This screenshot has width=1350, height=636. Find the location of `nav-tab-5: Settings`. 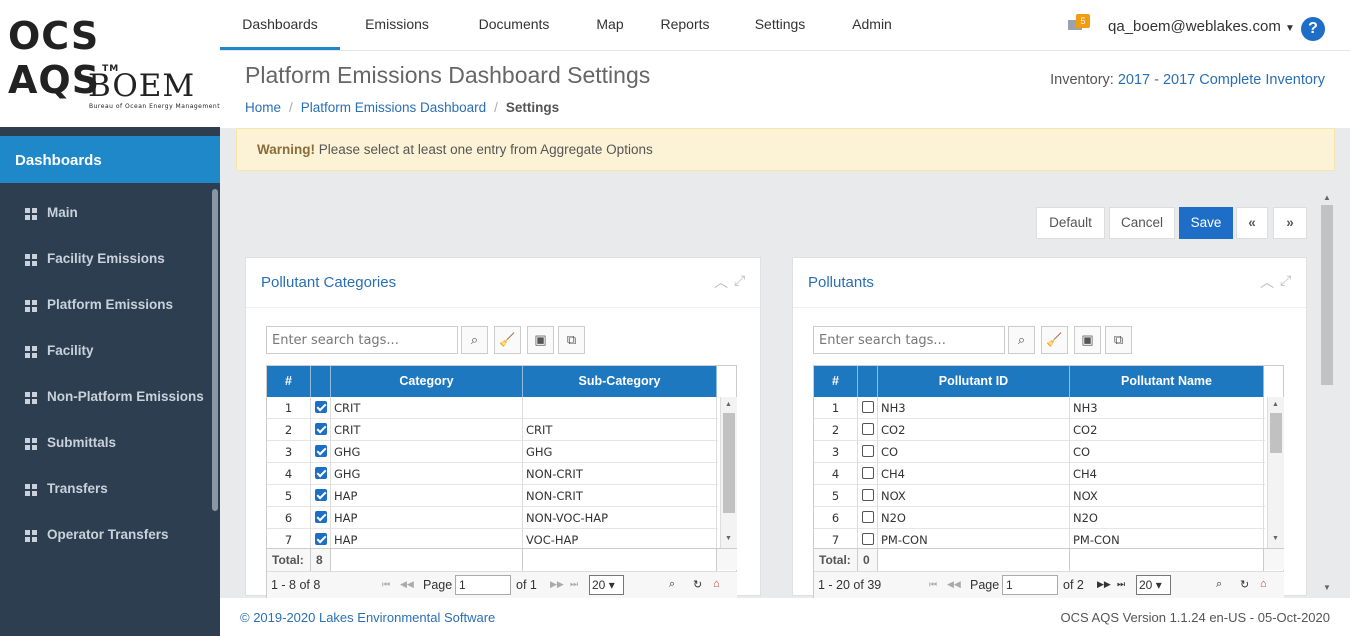

nav-tab-5: Settings is located at coordinates (780, 25).